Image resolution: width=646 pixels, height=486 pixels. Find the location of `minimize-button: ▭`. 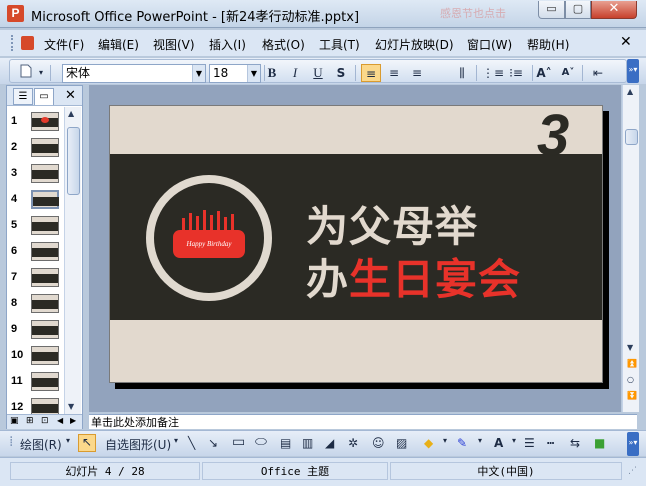

minimize-button: ▭ is located at coordinates (551, 10).